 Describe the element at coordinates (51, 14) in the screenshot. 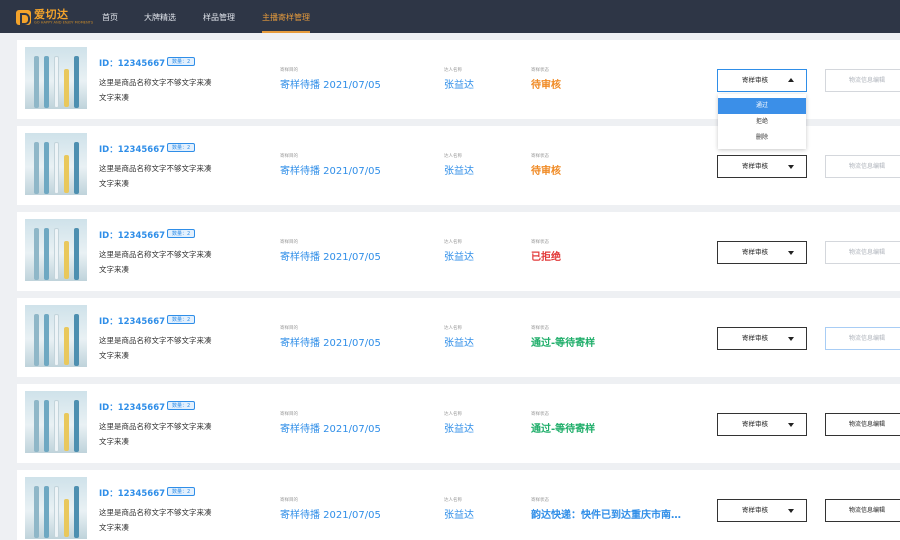

I see `brand-name: 爱切达` at that location.